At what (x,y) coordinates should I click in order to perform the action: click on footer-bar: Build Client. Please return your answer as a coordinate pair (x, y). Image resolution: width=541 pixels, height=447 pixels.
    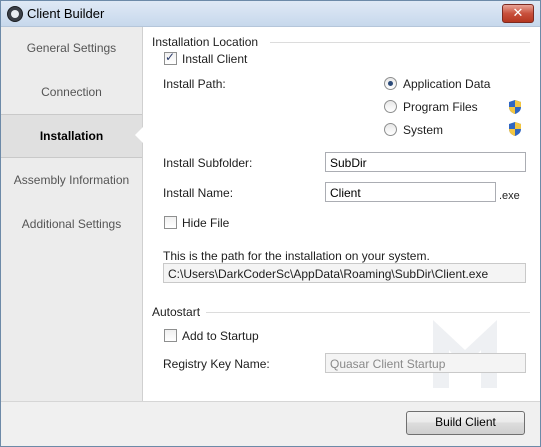
    Looking at the image, I should click on (270, 423).